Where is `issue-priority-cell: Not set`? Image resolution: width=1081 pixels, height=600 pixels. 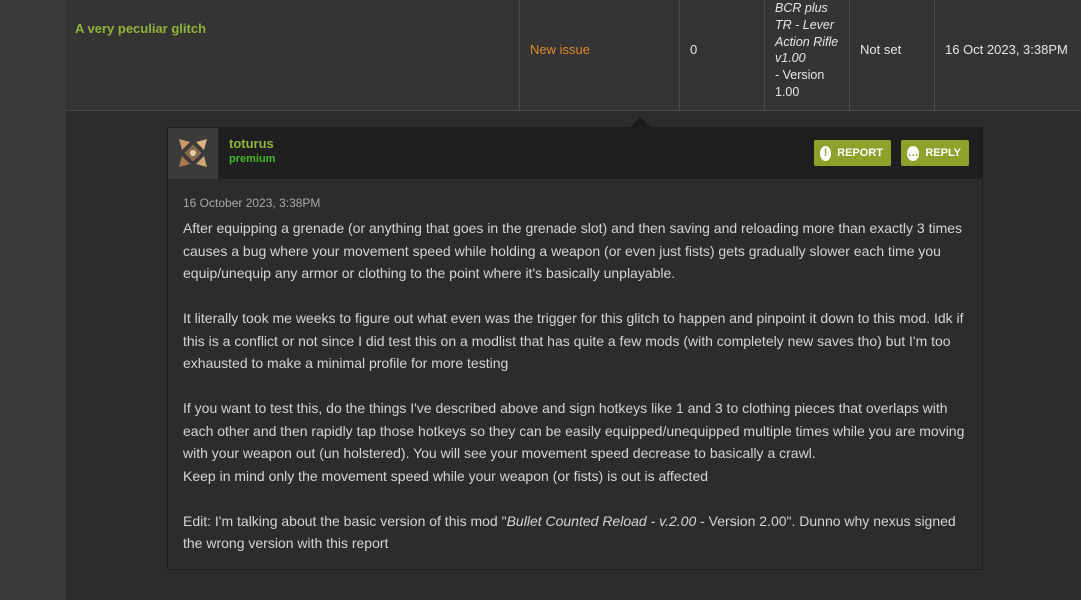
issue-priority-cell: Not set is located at coordinates (892, 55).